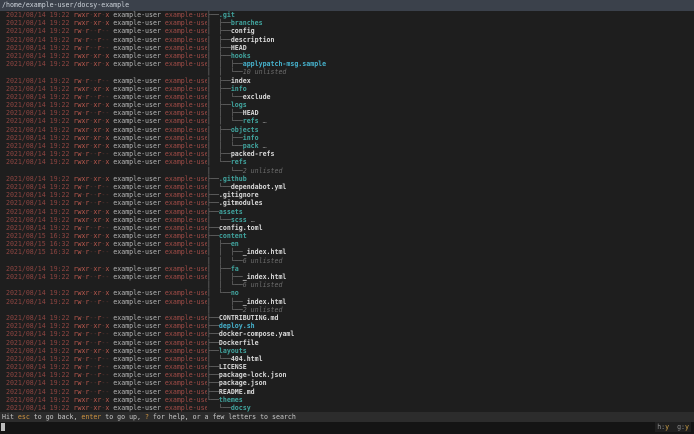  Describe the element at coordinates (225, 309) in the screenshot. I see `tree-branch-lines: │ └──` at that location.